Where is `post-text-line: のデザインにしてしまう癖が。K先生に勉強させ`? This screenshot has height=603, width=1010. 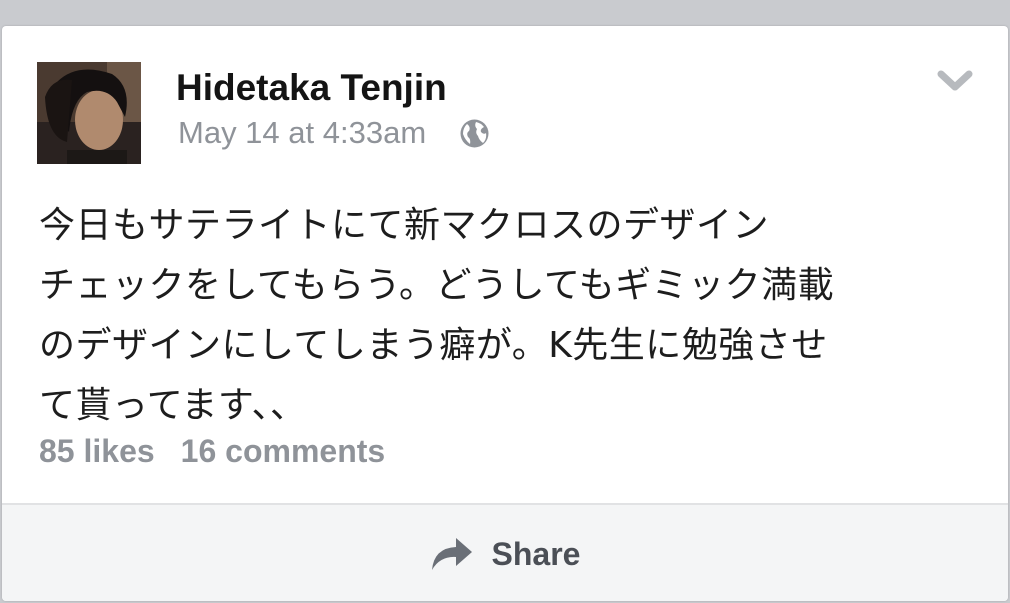 post-text-line: のデザインにしてしまう癖が。K先生に勉強させ is located at coordinates (433, 345).